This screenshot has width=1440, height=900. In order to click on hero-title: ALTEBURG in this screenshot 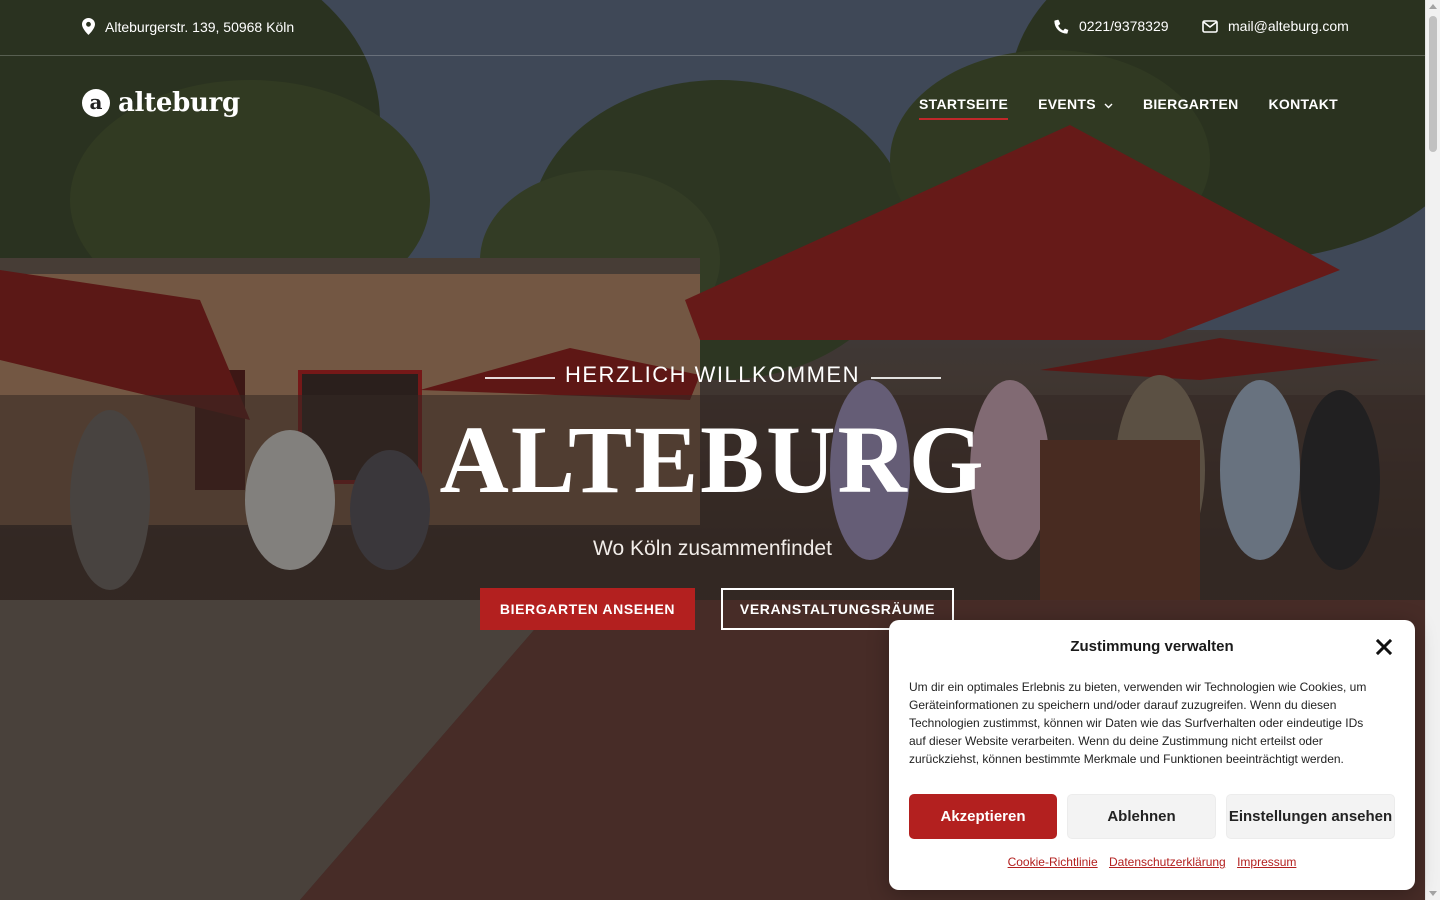, I will do `click(712, 459)`.